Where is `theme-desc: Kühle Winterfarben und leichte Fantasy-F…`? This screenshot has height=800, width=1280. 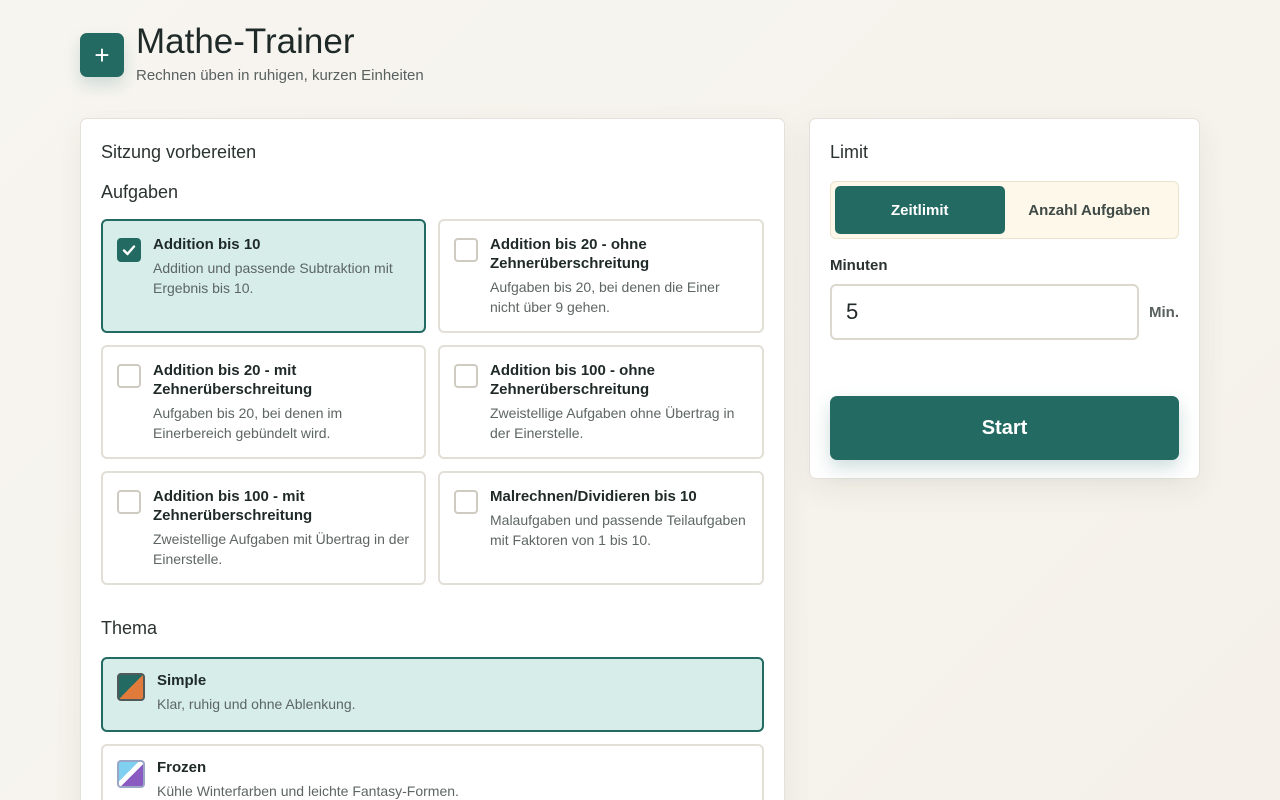 theme-desc: Kühle Winterfarben und leichte Fantasy-F… is located at coordinates (308, 791).